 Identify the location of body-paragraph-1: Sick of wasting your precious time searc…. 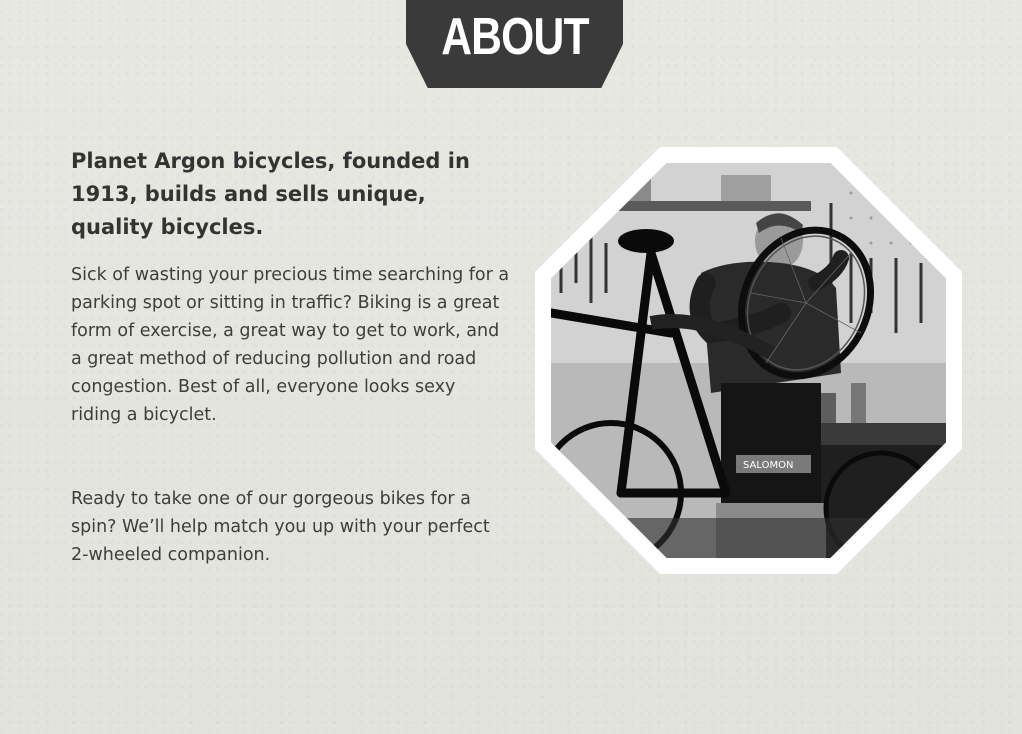
(290, 345).